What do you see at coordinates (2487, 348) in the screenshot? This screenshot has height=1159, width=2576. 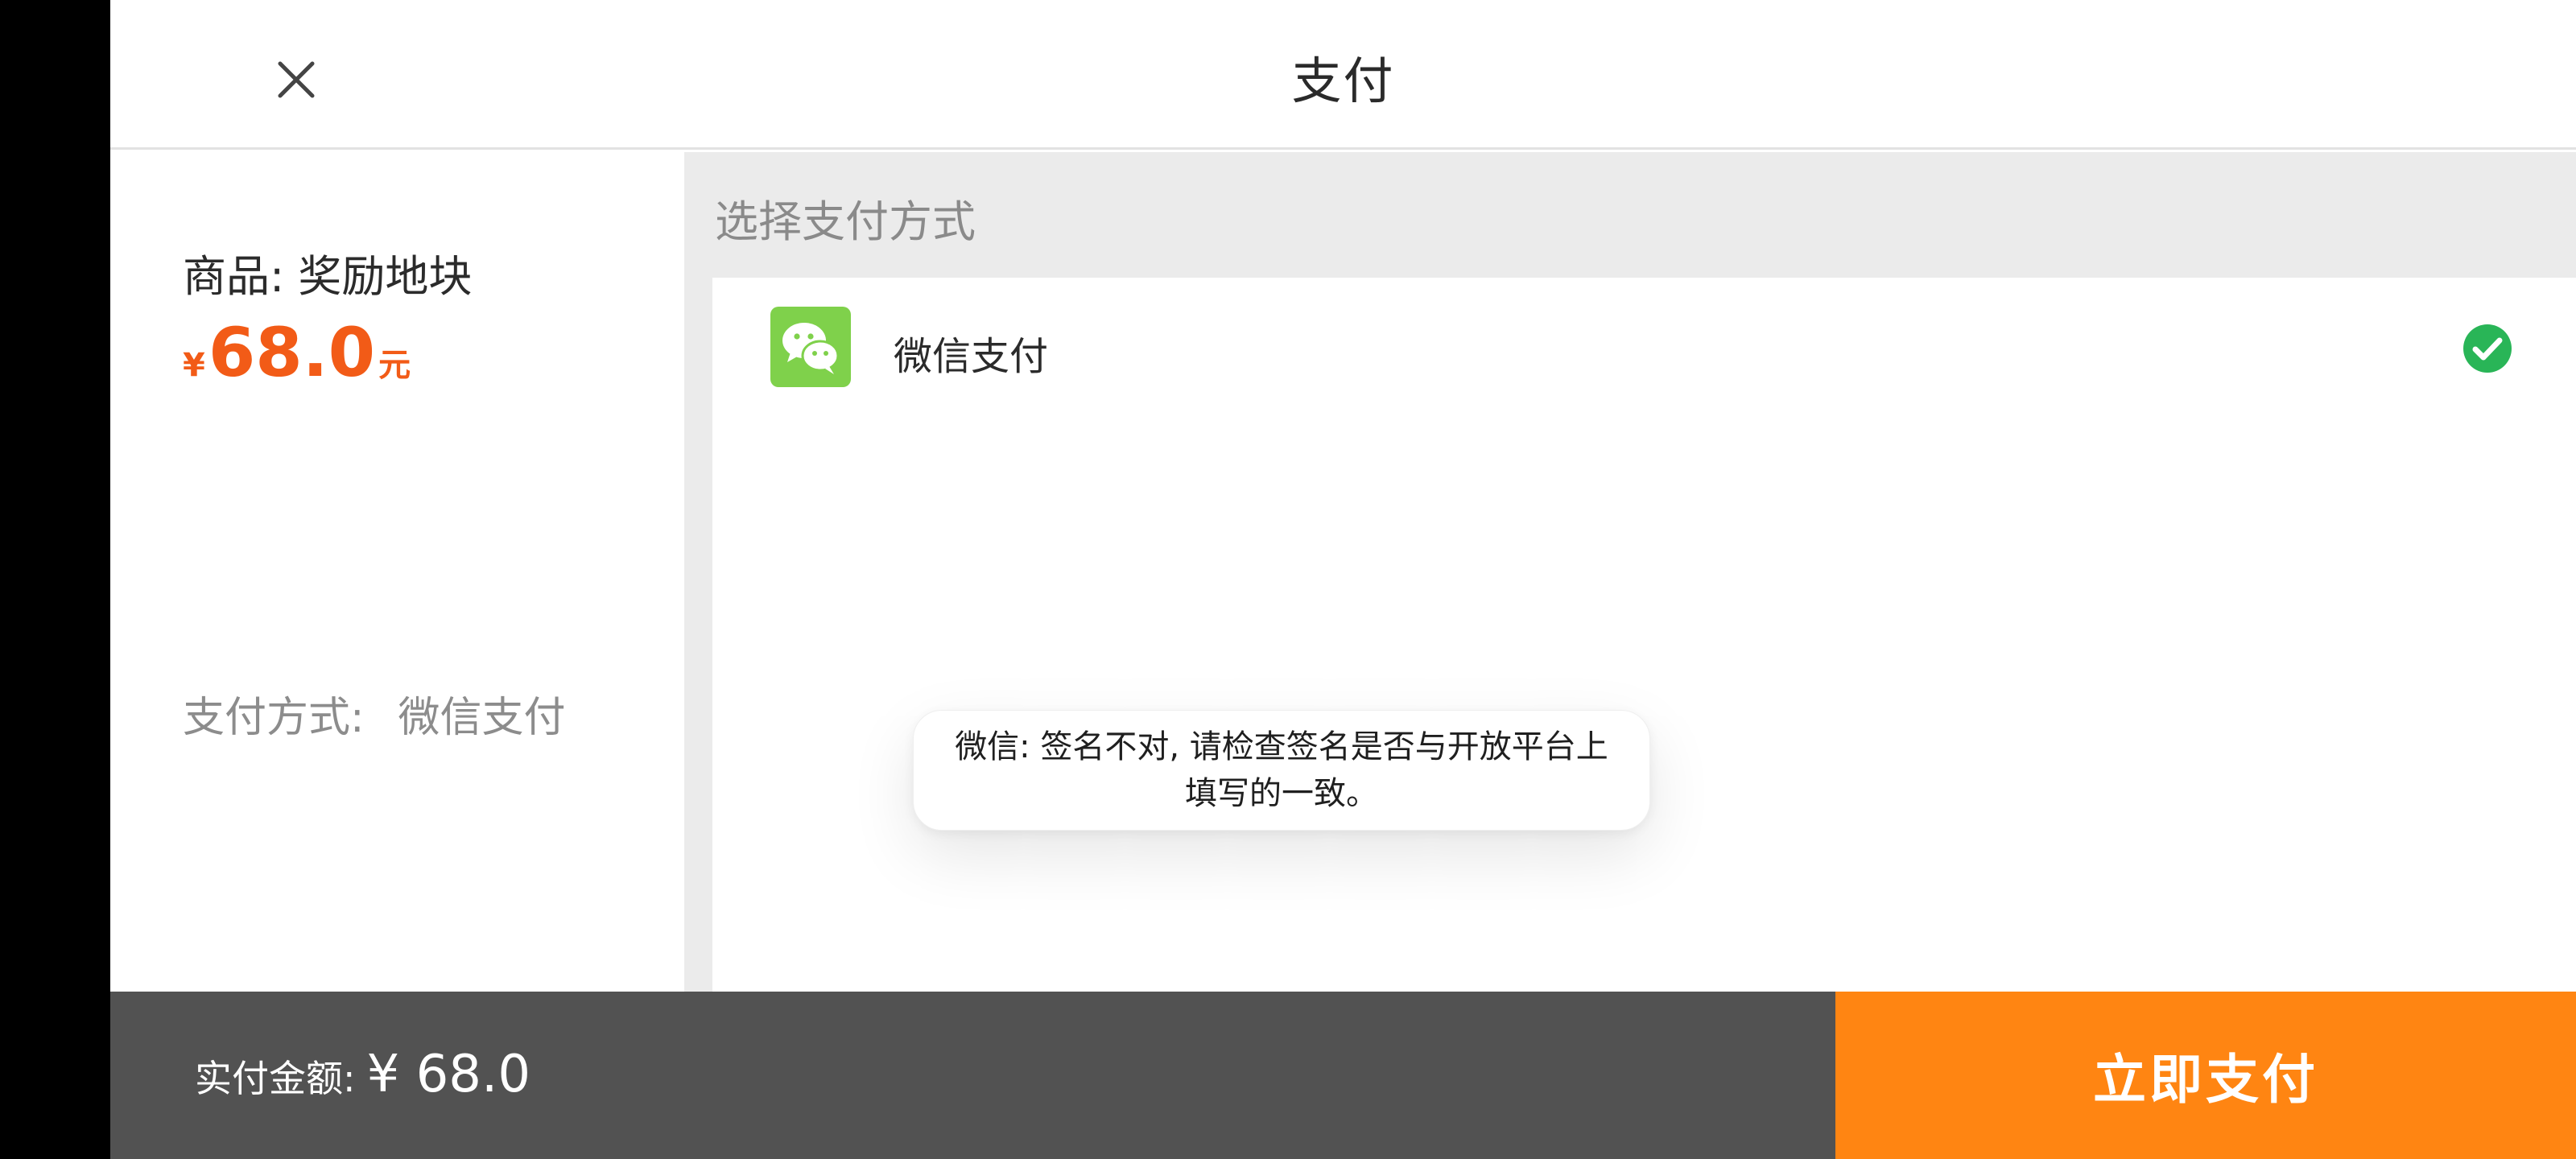 I see `check-circle-icon` at bounding box center [2487, 348].